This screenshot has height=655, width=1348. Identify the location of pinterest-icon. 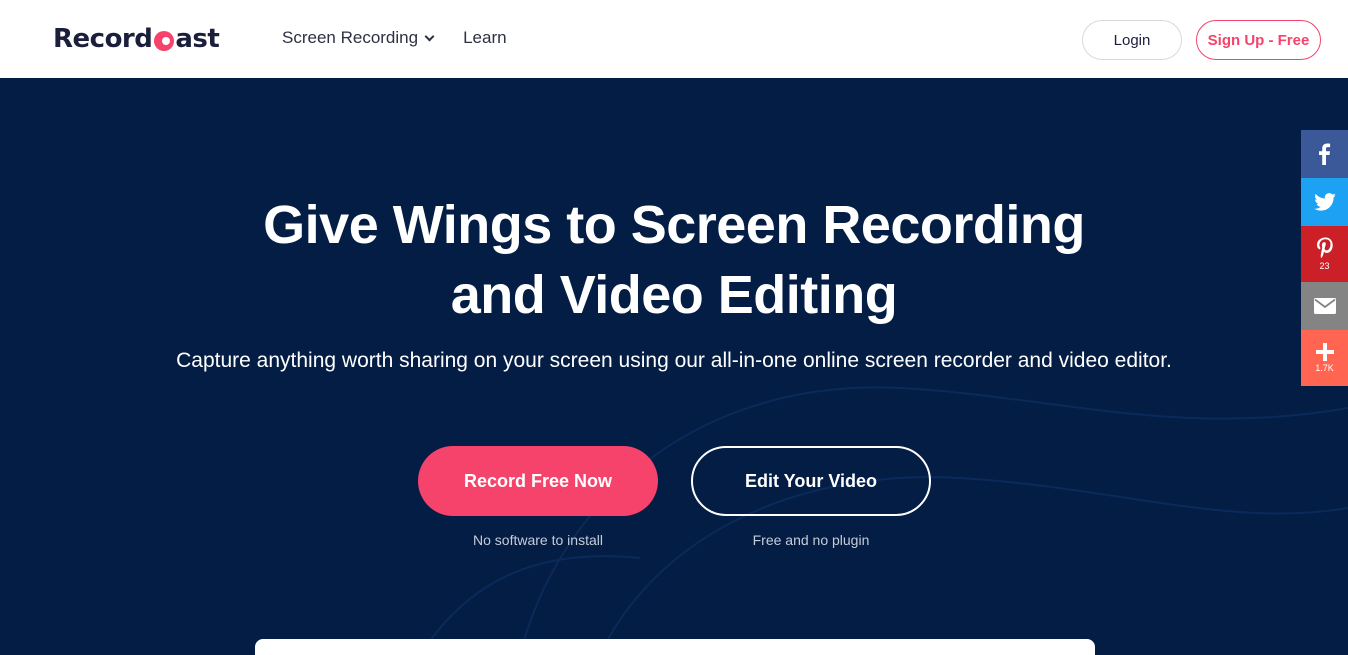
(1324, 248).